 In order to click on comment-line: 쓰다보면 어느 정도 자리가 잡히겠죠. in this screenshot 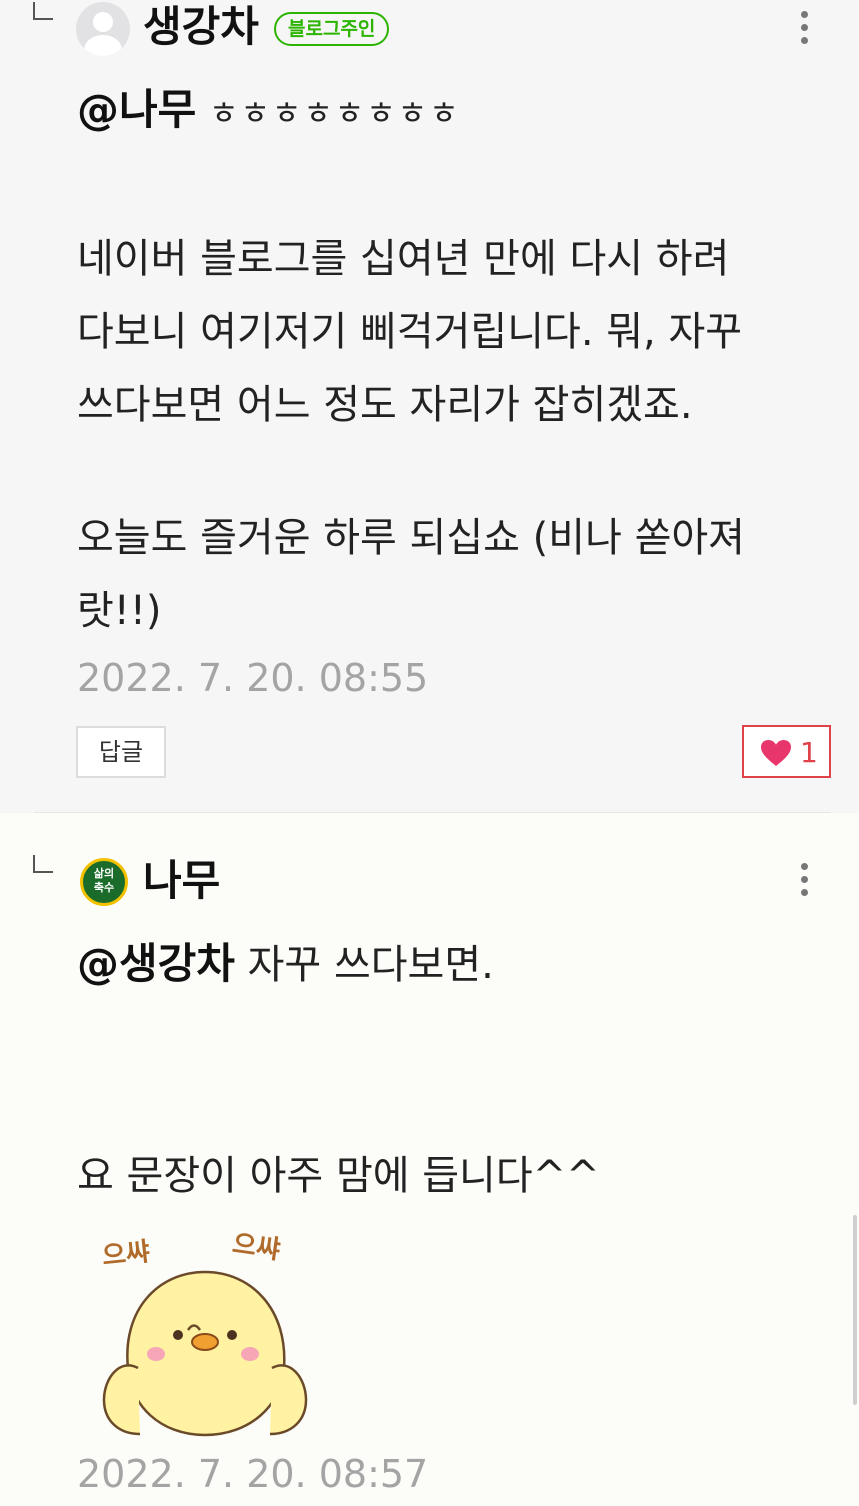, I will do `click(385, 405)`.